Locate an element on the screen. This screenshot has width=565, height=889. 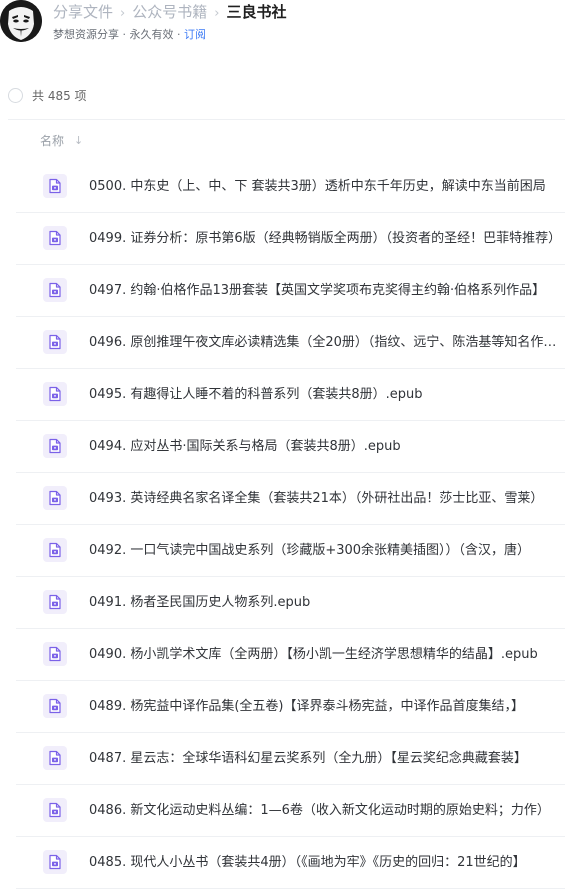
file-row: 0489. 杨宪益中译作品集(全五卷)【译界泰斗杨宪益，中译作品首度集结，】 is located at coordinates (282, 707).